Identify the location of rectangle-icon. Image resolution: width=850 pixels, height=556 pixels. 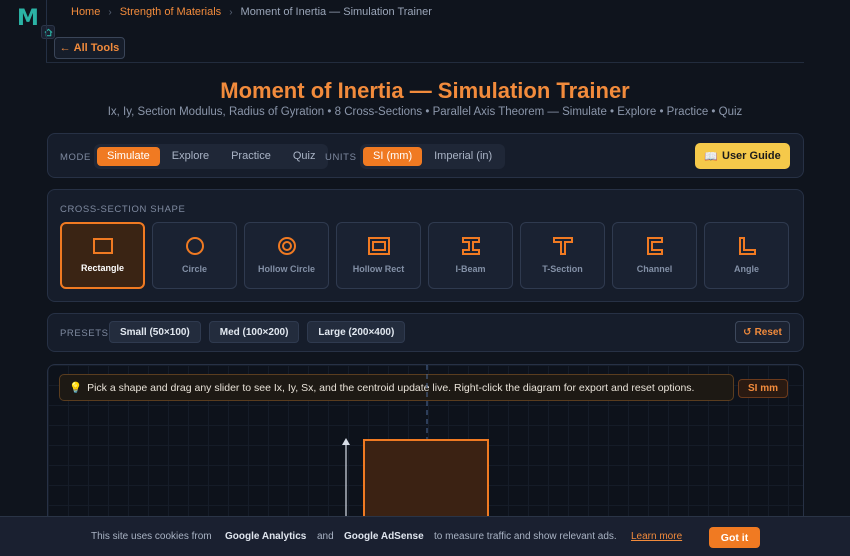
(102, 246).